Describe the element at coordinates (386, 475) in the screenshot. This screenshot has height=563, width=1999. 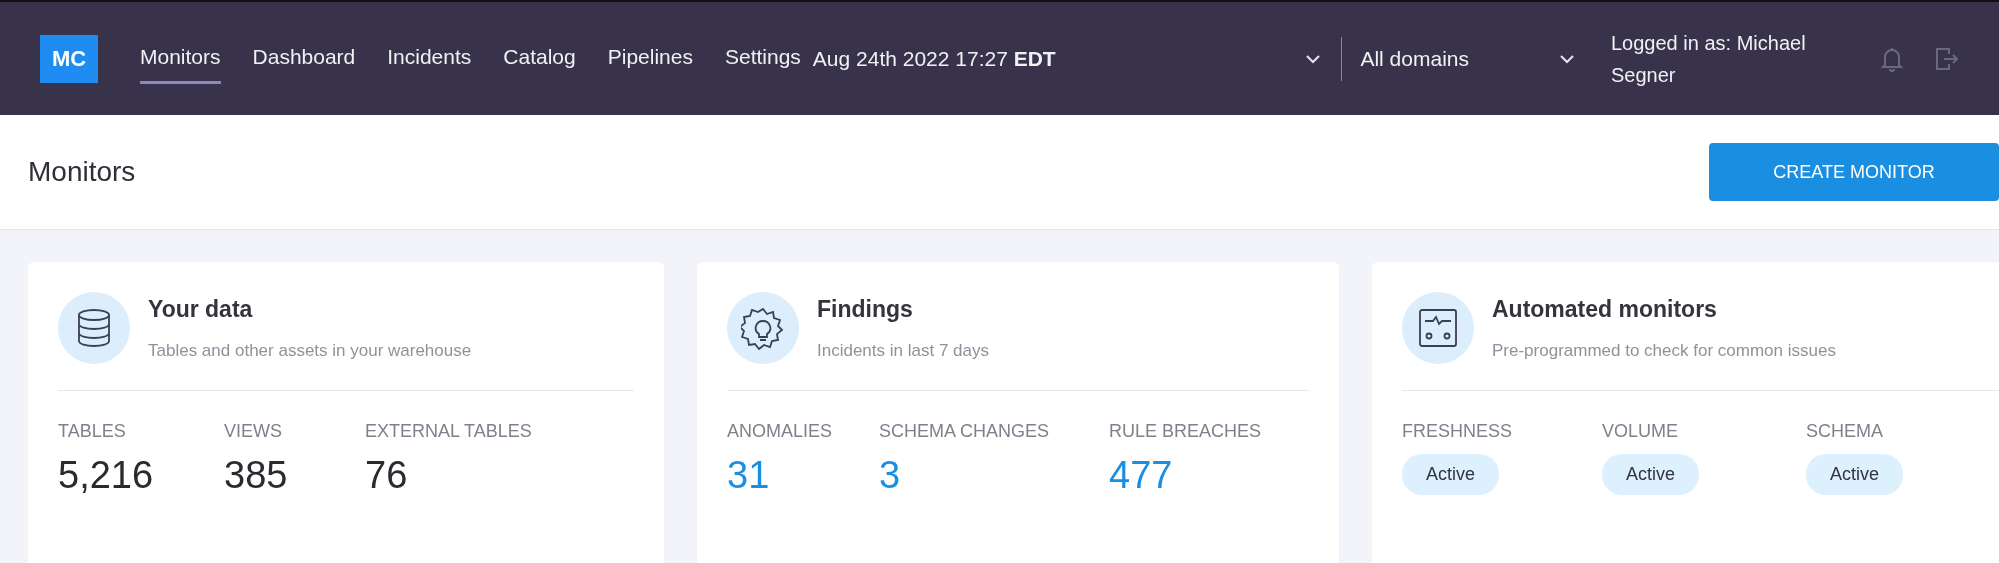
I see `stat-value: 76` at that location.